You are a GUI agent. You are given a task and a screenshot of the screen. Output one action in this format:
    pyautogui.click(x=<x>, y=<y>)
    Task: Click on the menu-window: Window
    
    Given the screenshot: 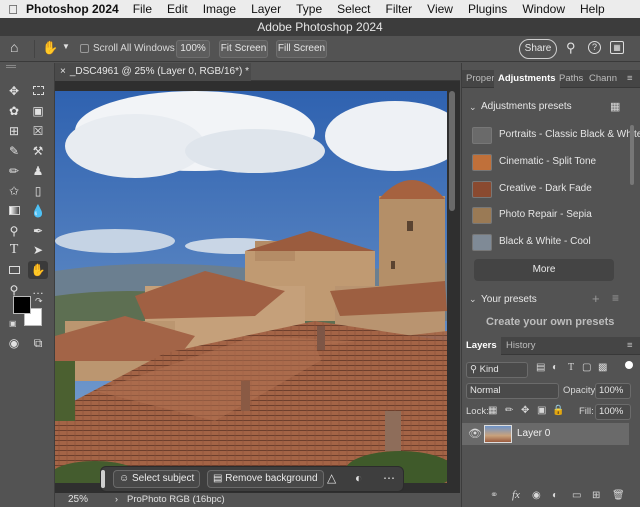 What is the action you would take?
    pyautogui.click(x=543, y=9)
    